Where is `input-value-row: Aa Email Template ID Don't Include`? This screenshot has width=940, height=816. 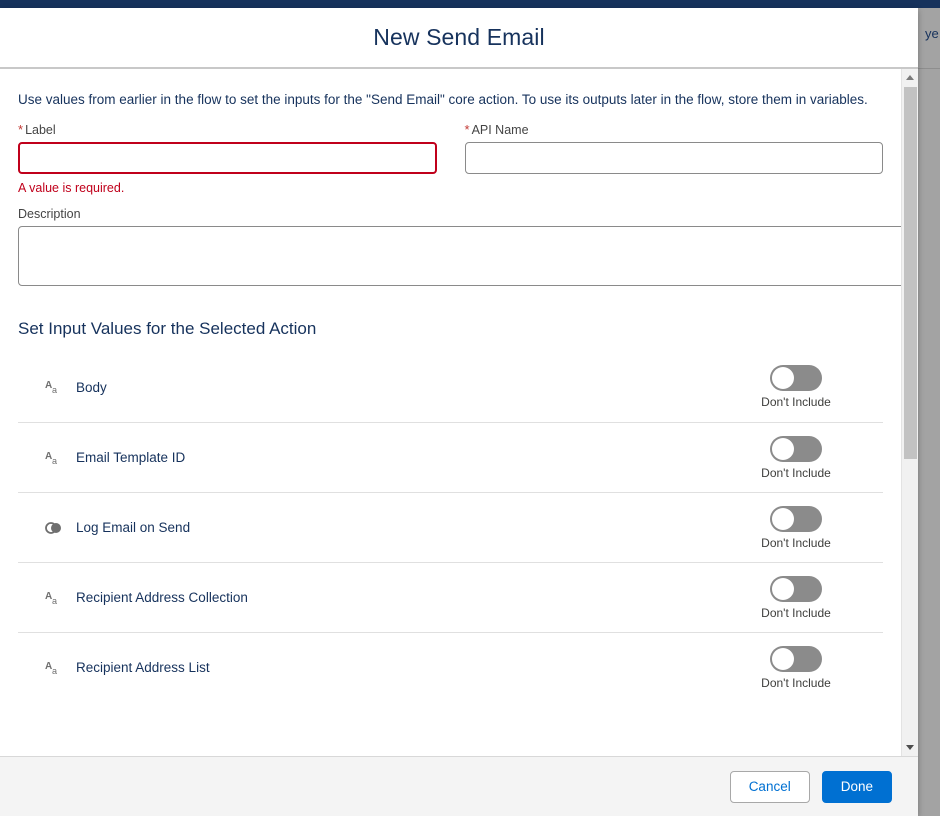
input-value-row: Aa Email Template ID Don't Include is located at coordinates (450, 457).